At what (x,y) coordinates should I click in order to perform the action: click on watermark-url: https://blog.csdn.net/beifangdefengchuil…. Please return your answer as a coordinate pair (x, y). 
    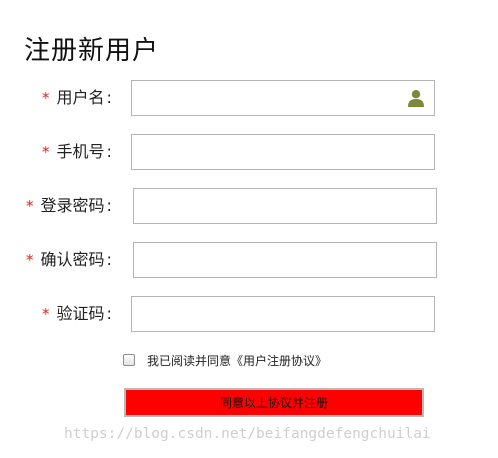
    Looking at the image, I should click on (247, 434).